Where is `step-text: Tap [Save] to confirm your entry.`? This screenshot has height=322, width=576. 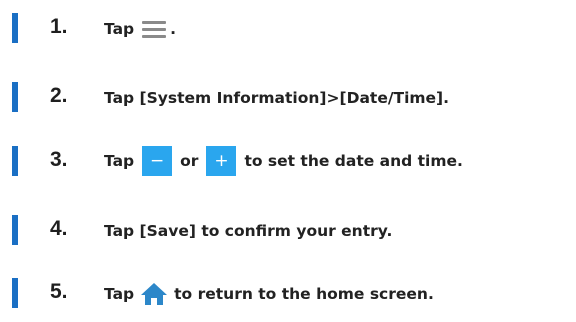
step-text: Tap [Save] to confirm your entry. is located at coordinates (248, 231).